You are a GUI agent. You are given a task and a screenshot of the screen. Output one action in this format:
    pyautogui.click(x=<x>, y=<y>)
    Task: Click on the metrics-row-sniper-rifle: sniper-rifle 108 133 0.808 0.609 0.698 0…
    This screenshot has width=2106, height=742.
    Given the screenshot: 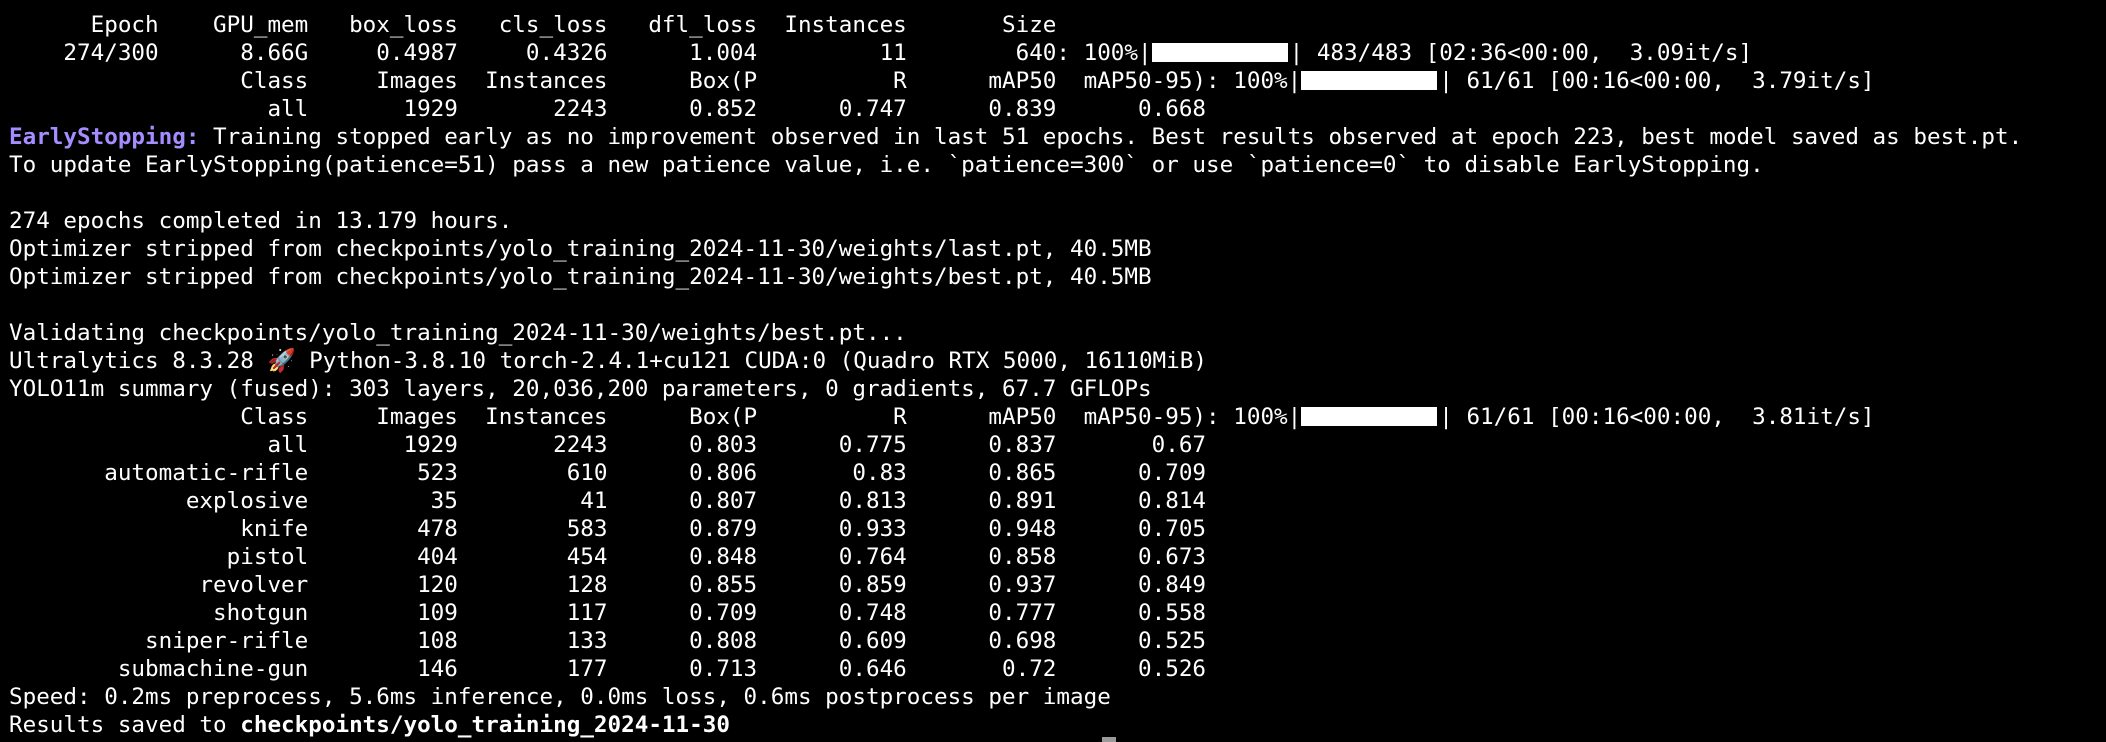 What is the action you would take?
    pyautogui.click(x=608, y=641)
    